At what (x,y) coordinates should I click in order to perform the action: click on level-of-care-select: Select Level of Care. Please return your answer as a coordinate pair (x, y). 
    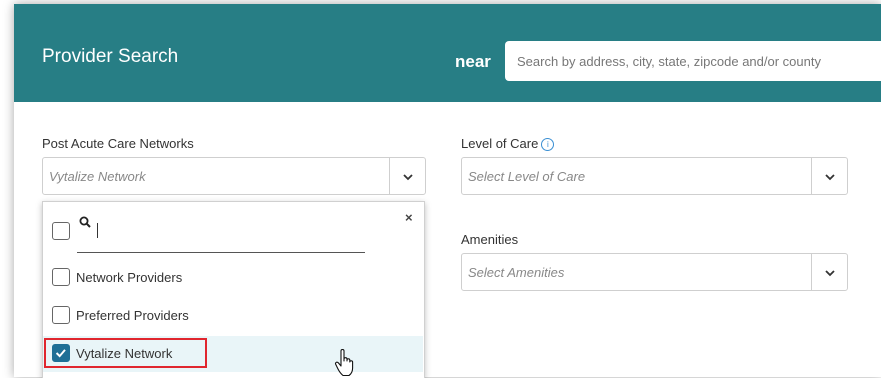
    Looking at the image, I should click on (654, 176).